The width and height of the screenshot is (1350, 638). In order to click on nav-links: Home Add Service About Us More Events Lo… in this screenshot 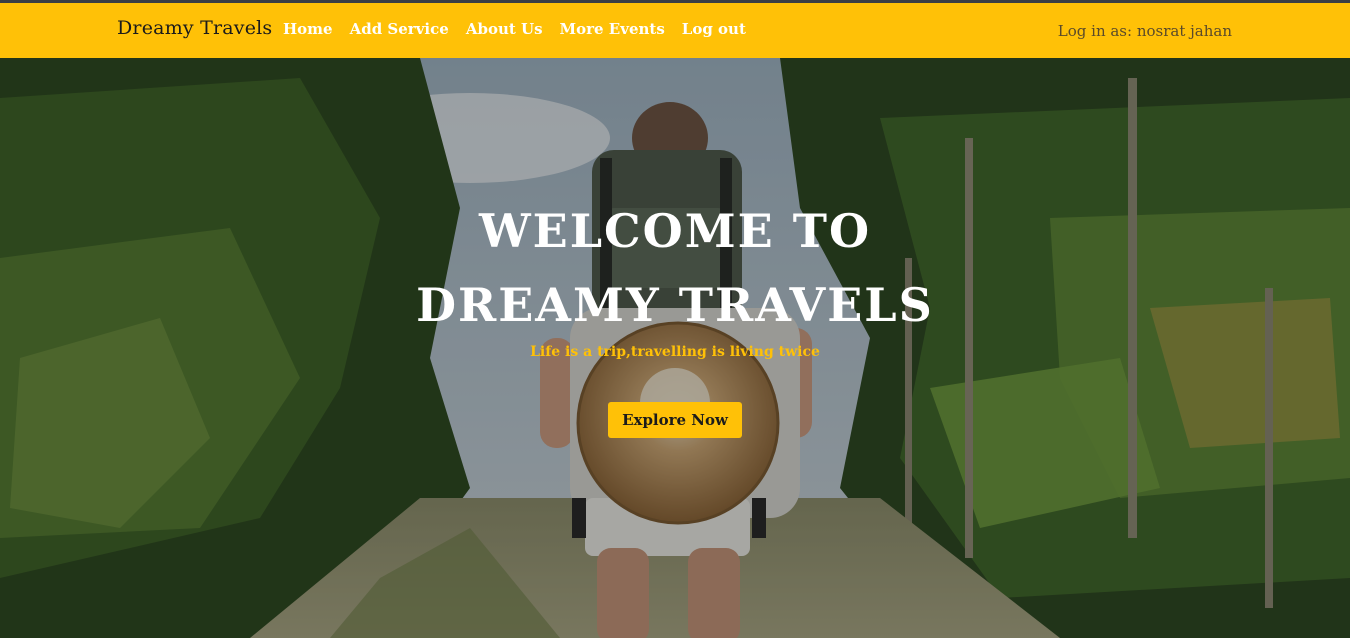, I will do `click(523, 29)`.